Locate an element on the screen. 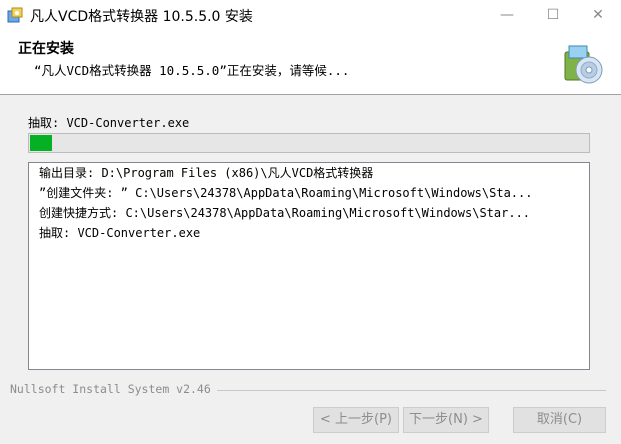 The width and height of the screenshot is (621, 444). progress-fill is located at coordinates (41, 143).